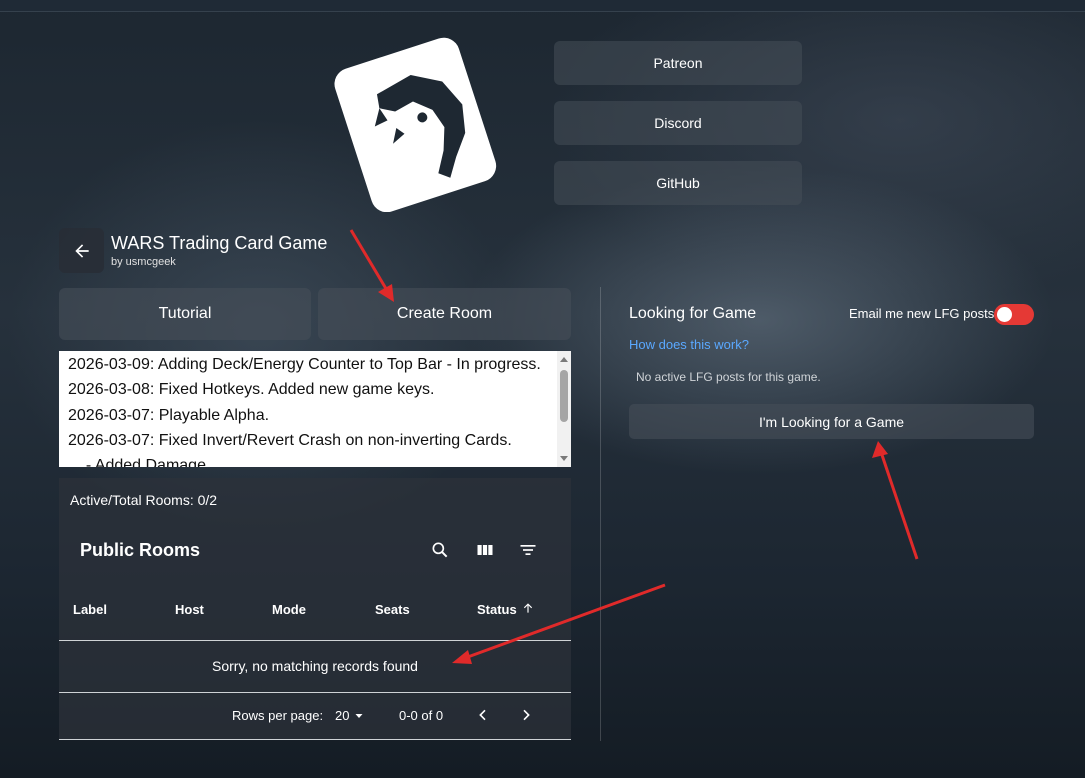  I want to click on tutorial-label: Tutorial, so click(185, 313).